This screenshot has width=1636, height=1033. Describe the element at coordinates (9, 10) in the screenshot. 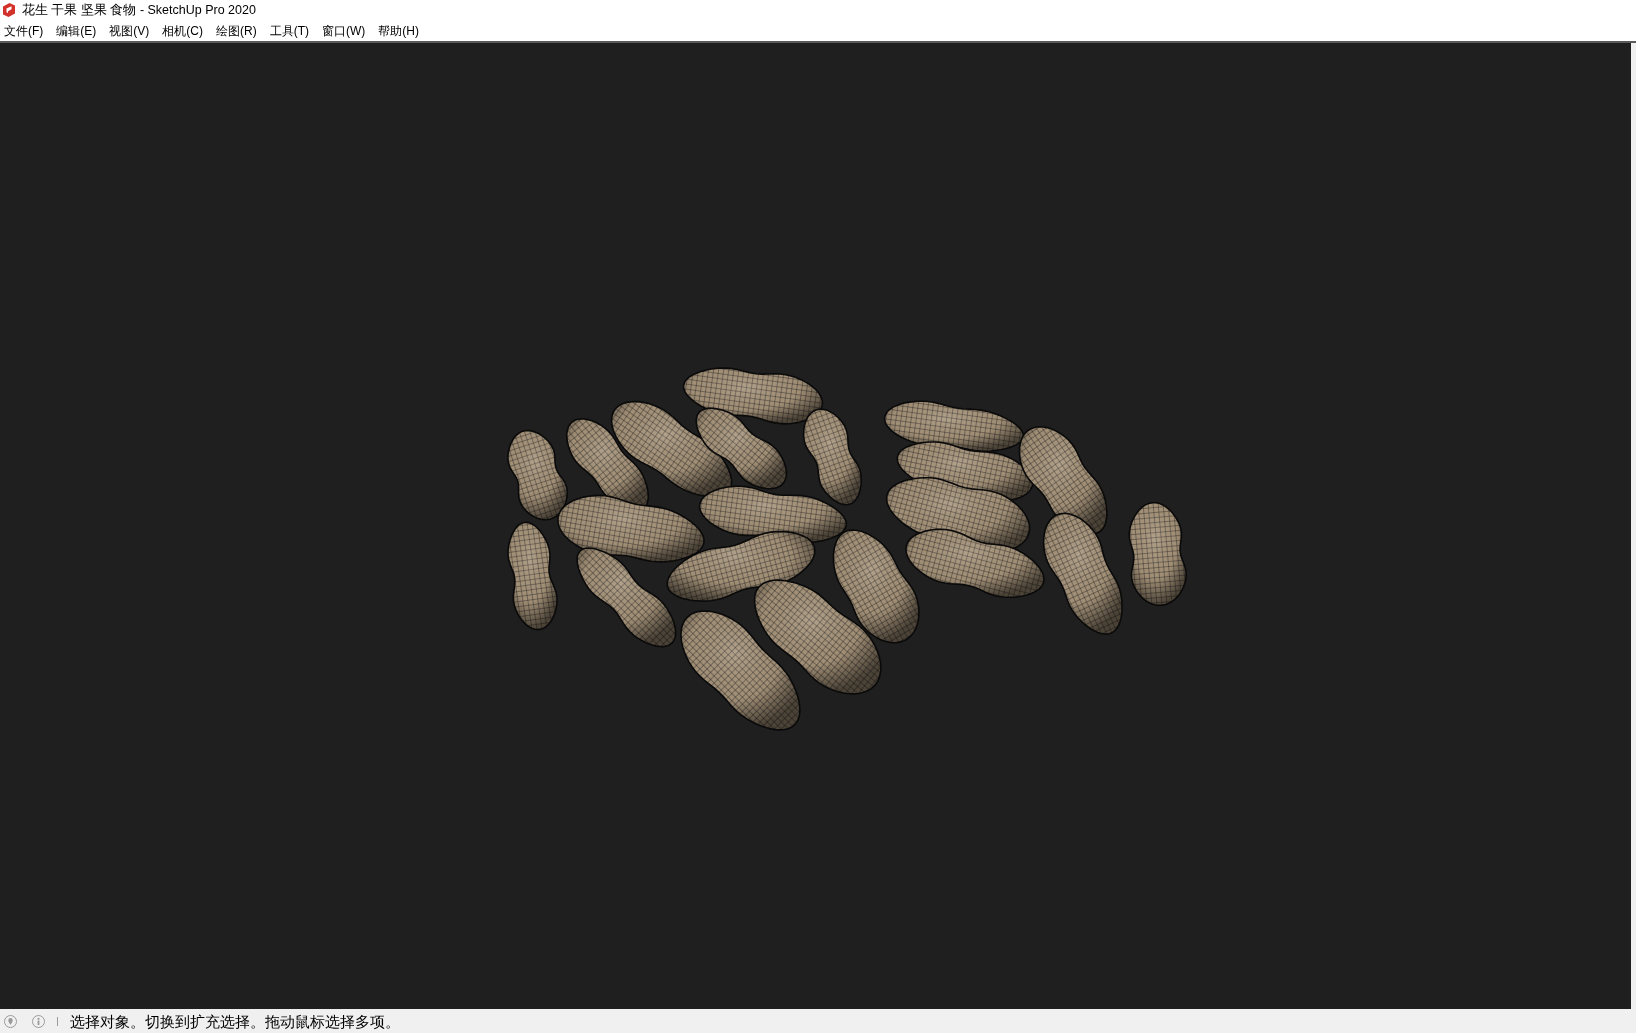

I see `app-icon` at that location.